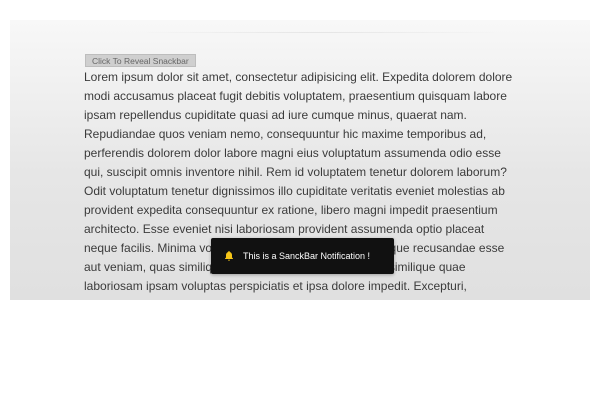  I want to click on reveal-snackbar-button: Click To Reveal Snackbar, so click(140, 60).